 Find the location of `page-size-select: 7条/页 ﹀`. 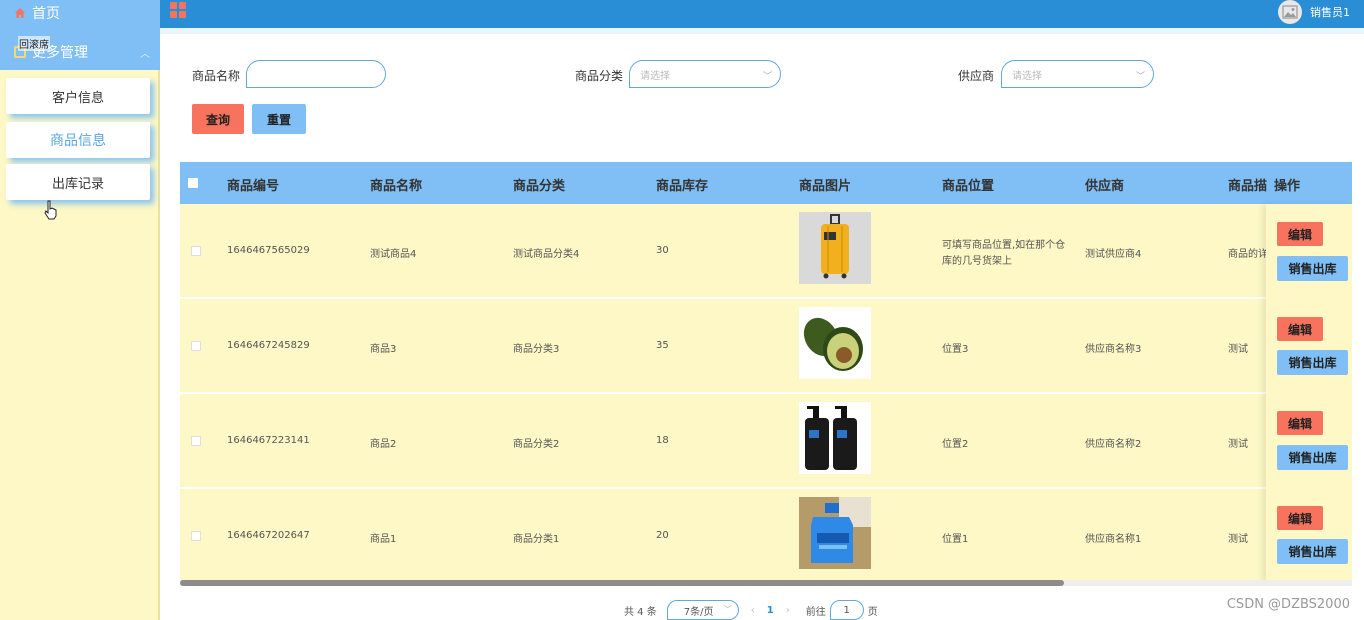

page-size-select: 7条/页 ﹀ is located at coordinates (702, 610).